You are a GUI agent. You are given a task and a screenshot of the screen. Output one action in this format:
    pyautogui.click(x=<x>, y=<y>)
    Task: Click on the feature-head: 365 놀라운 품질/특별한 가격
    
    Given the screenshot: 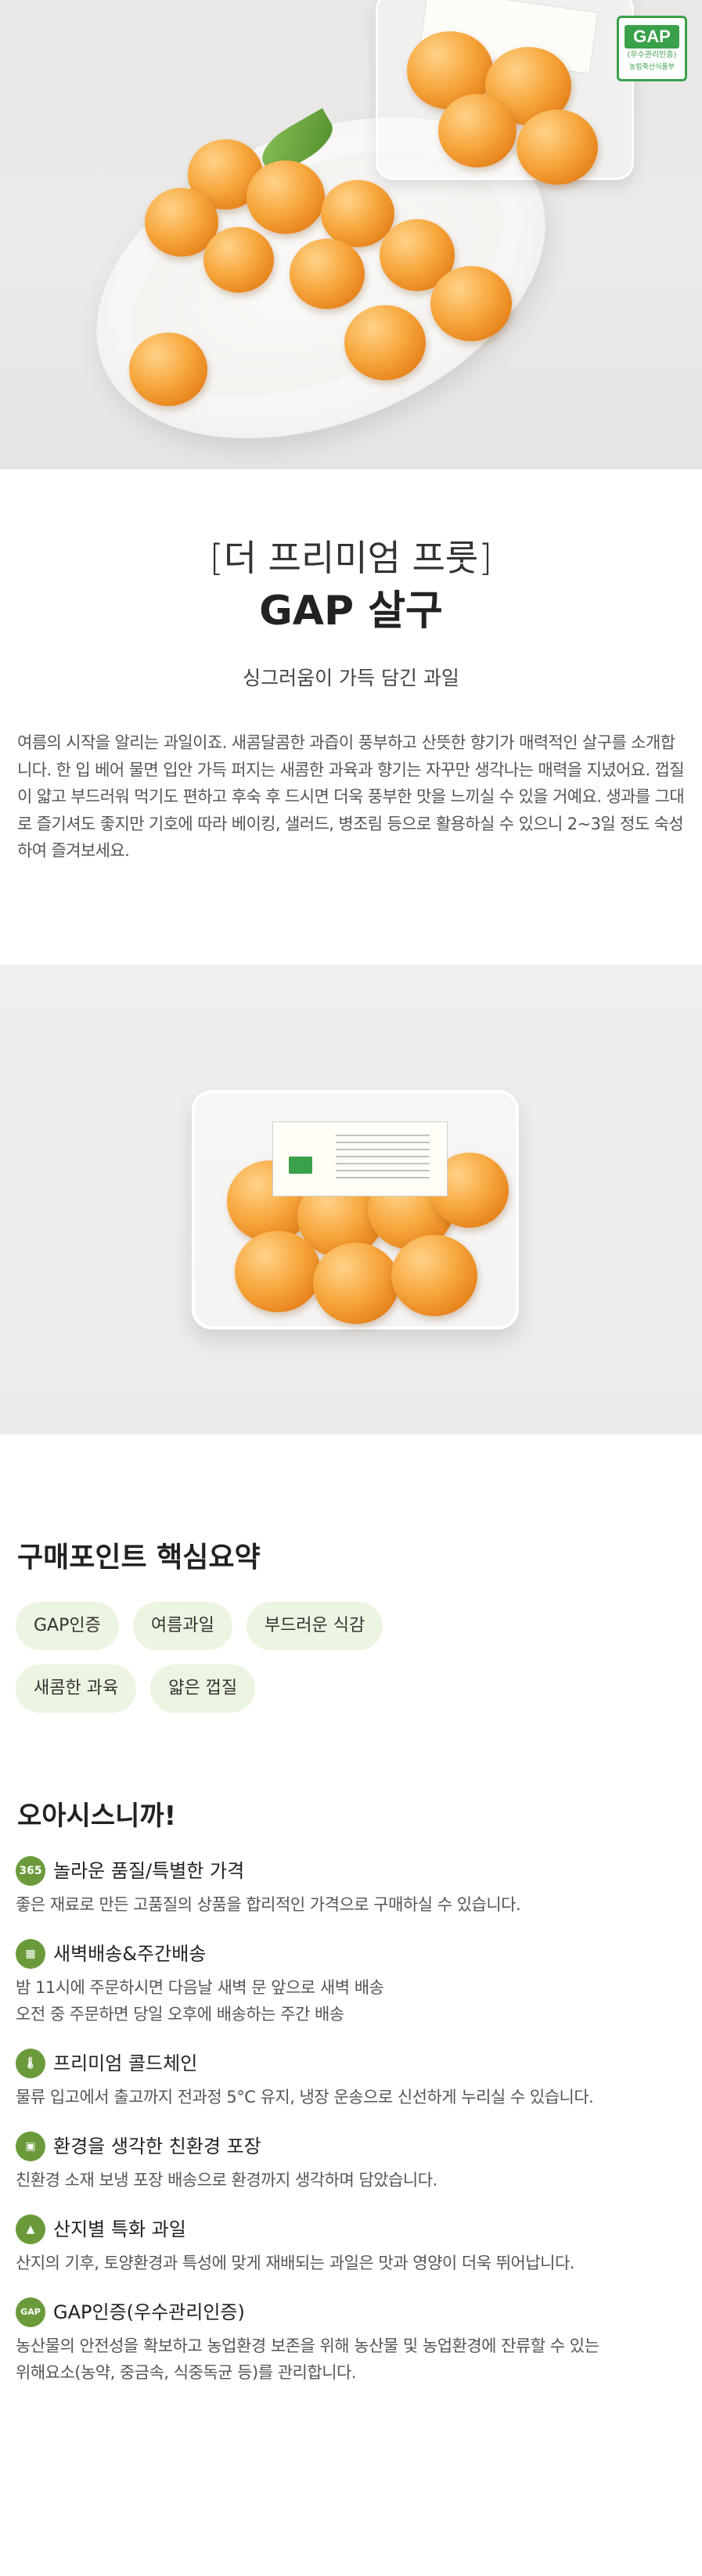 What is the action you would take?
    pyautogui.click(x=359, y=1871)
    